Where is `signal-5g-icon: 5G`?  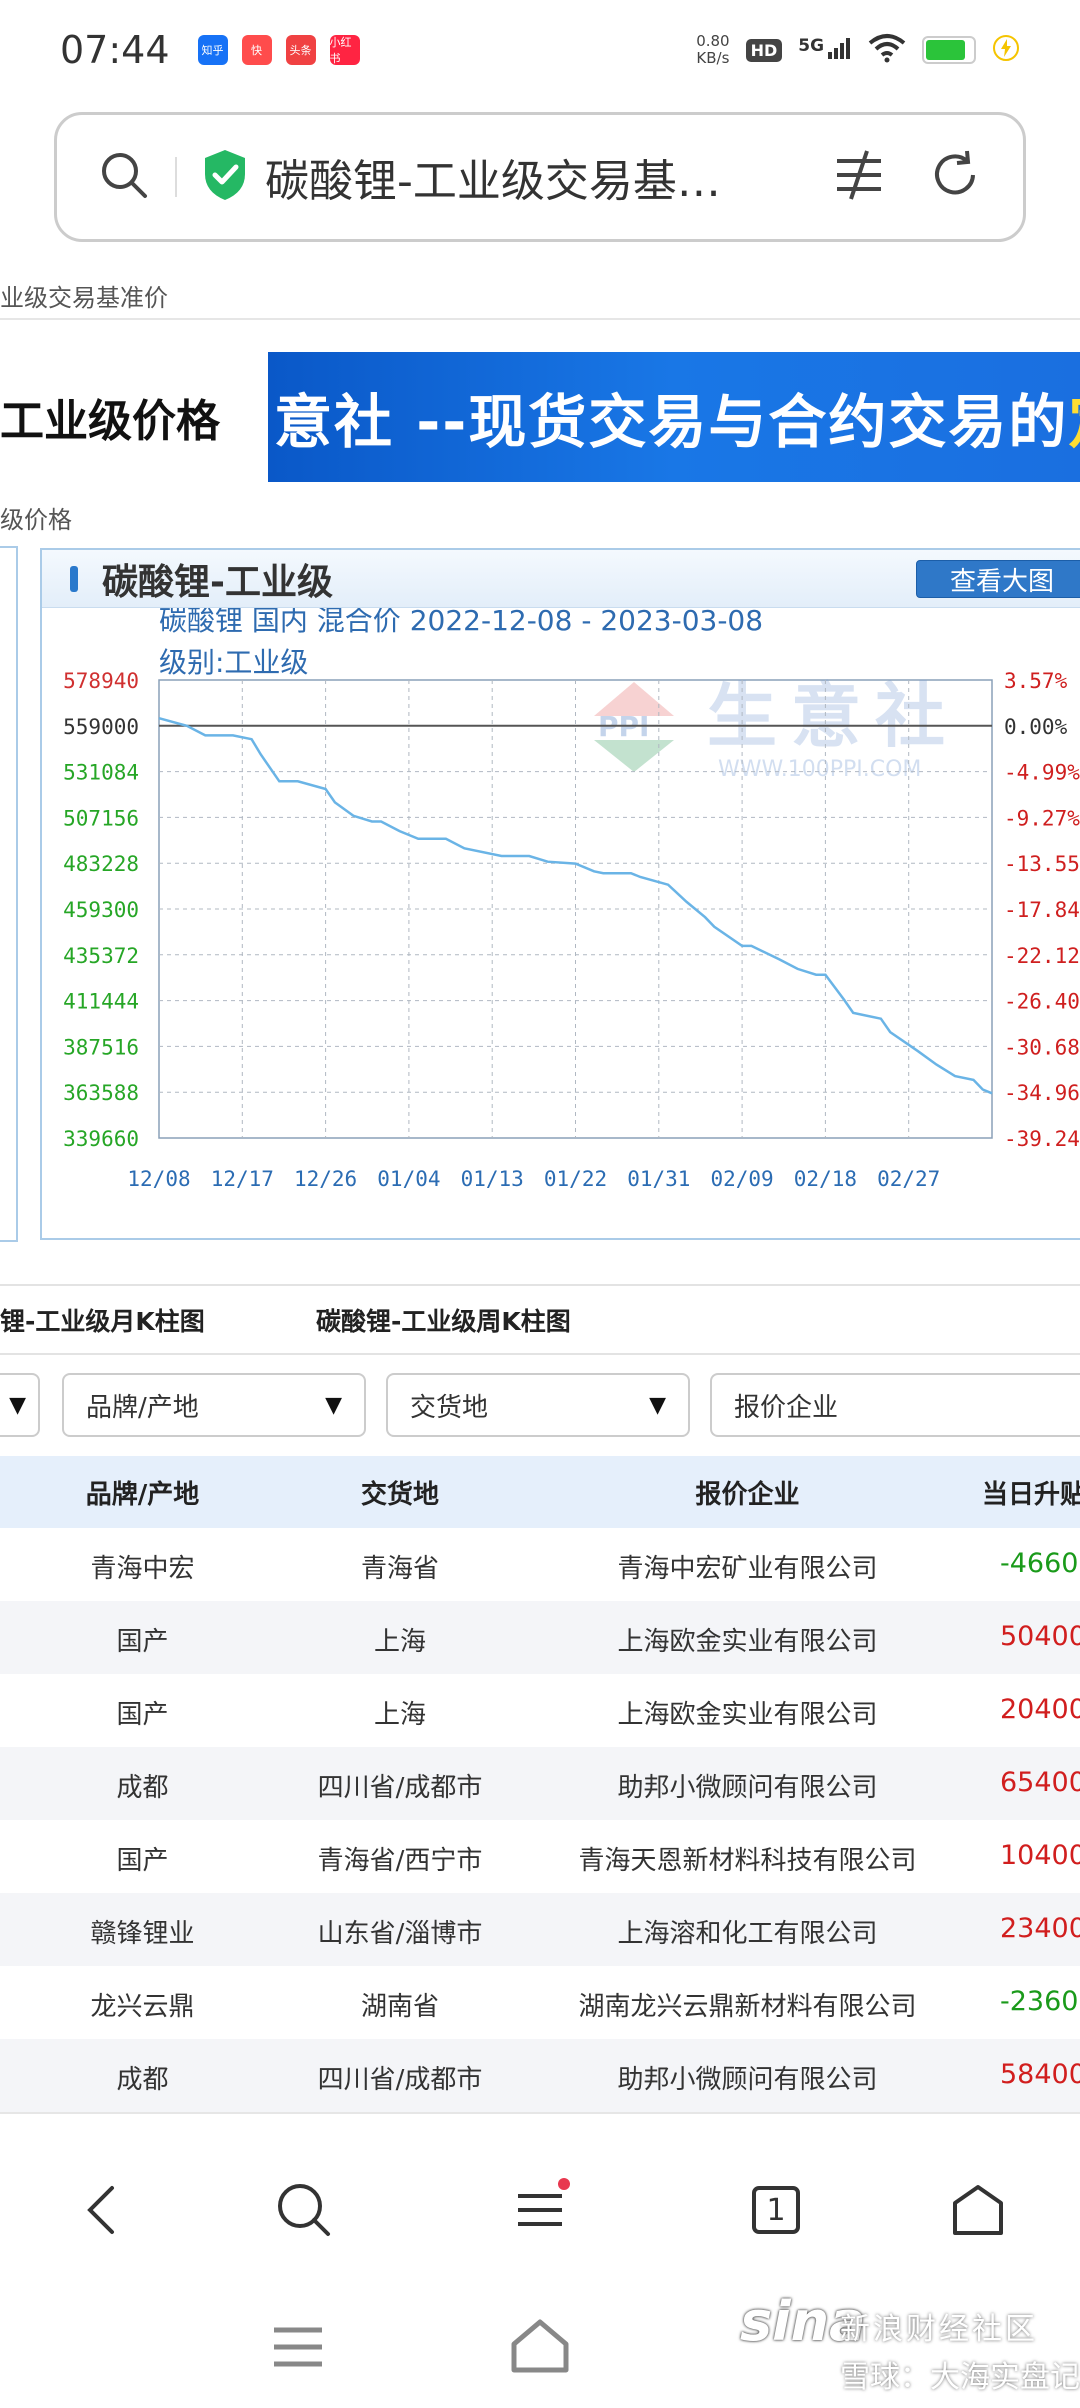
signal-5g-icon: 5G is located at coordinates (825, 49).